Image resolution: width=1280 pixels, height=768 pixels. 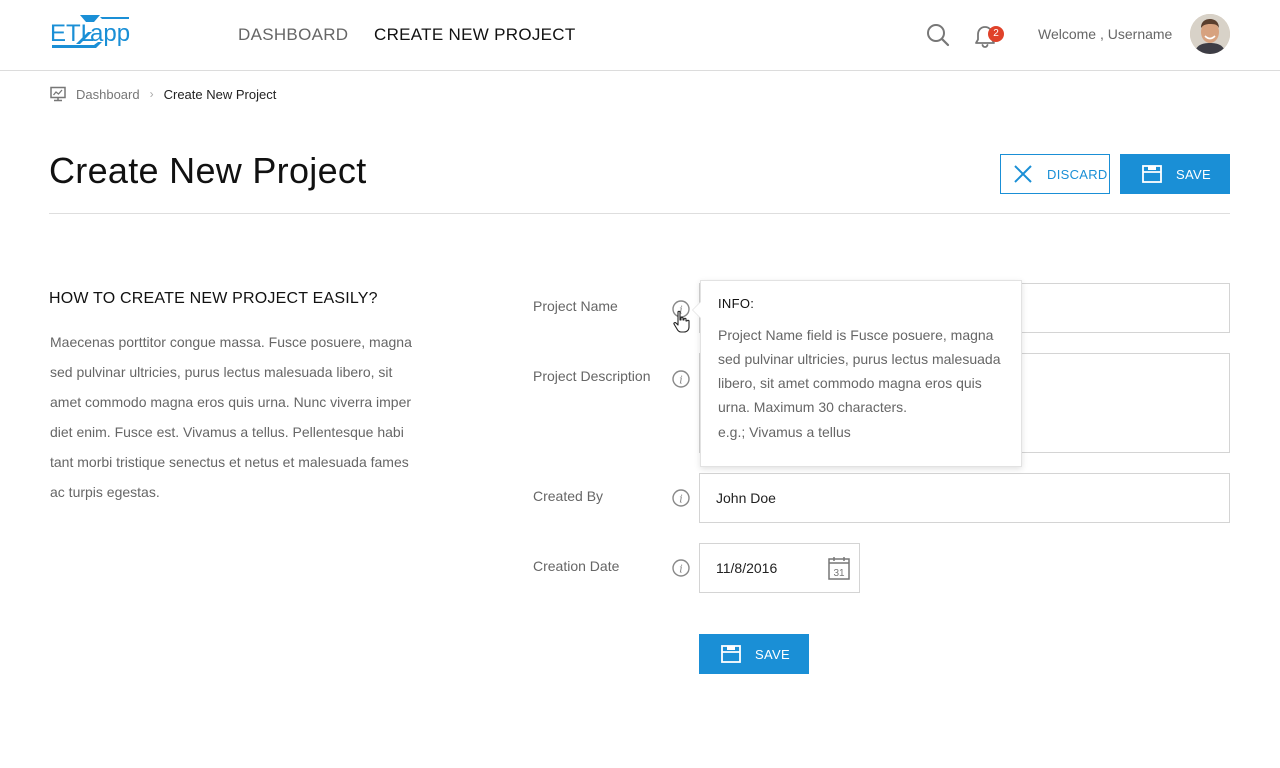 I want to click on welcome-text: Welcome , Username, so click(x=1105, y=34).